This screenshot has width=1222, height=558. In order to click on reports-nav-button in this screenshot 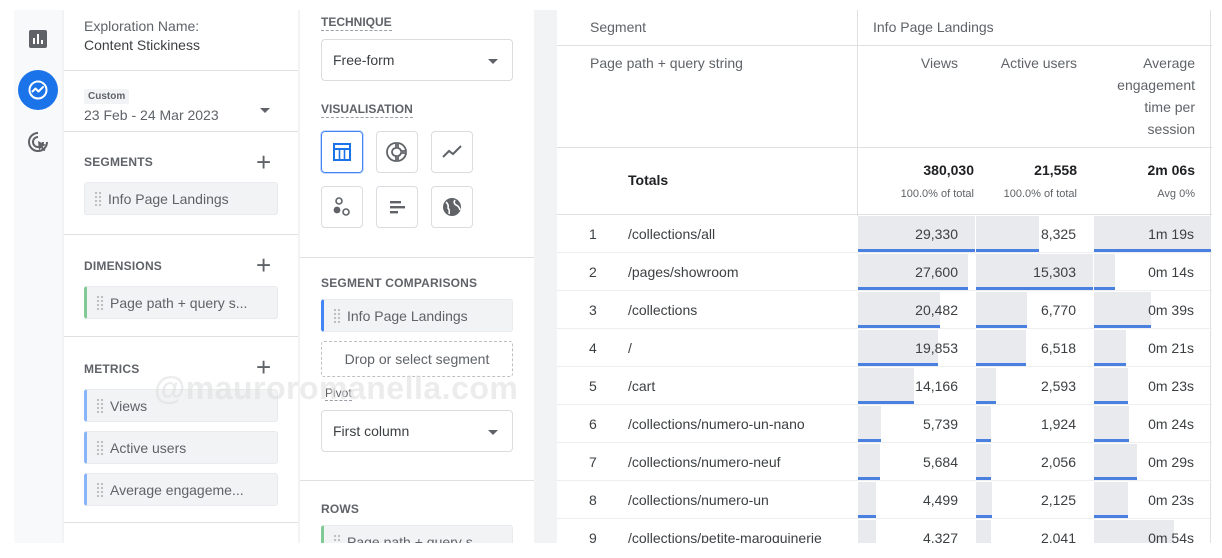, I will do `click(38, 39)`.